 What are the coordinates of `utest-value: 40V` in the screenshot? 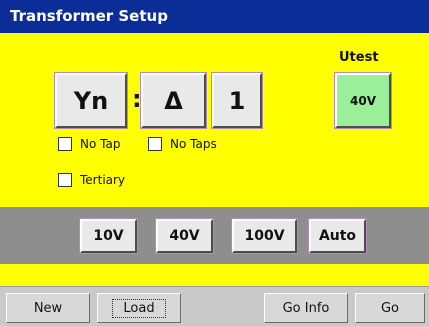 It's located at (363, 100).